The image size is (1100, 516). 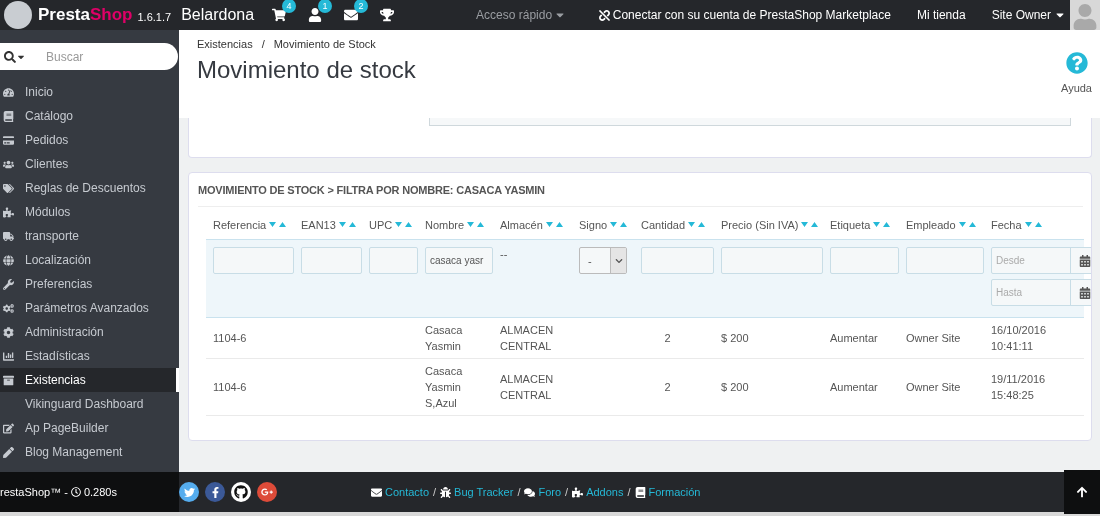 I want to click on column-header: Fecha, so click(x=1006, y=225).